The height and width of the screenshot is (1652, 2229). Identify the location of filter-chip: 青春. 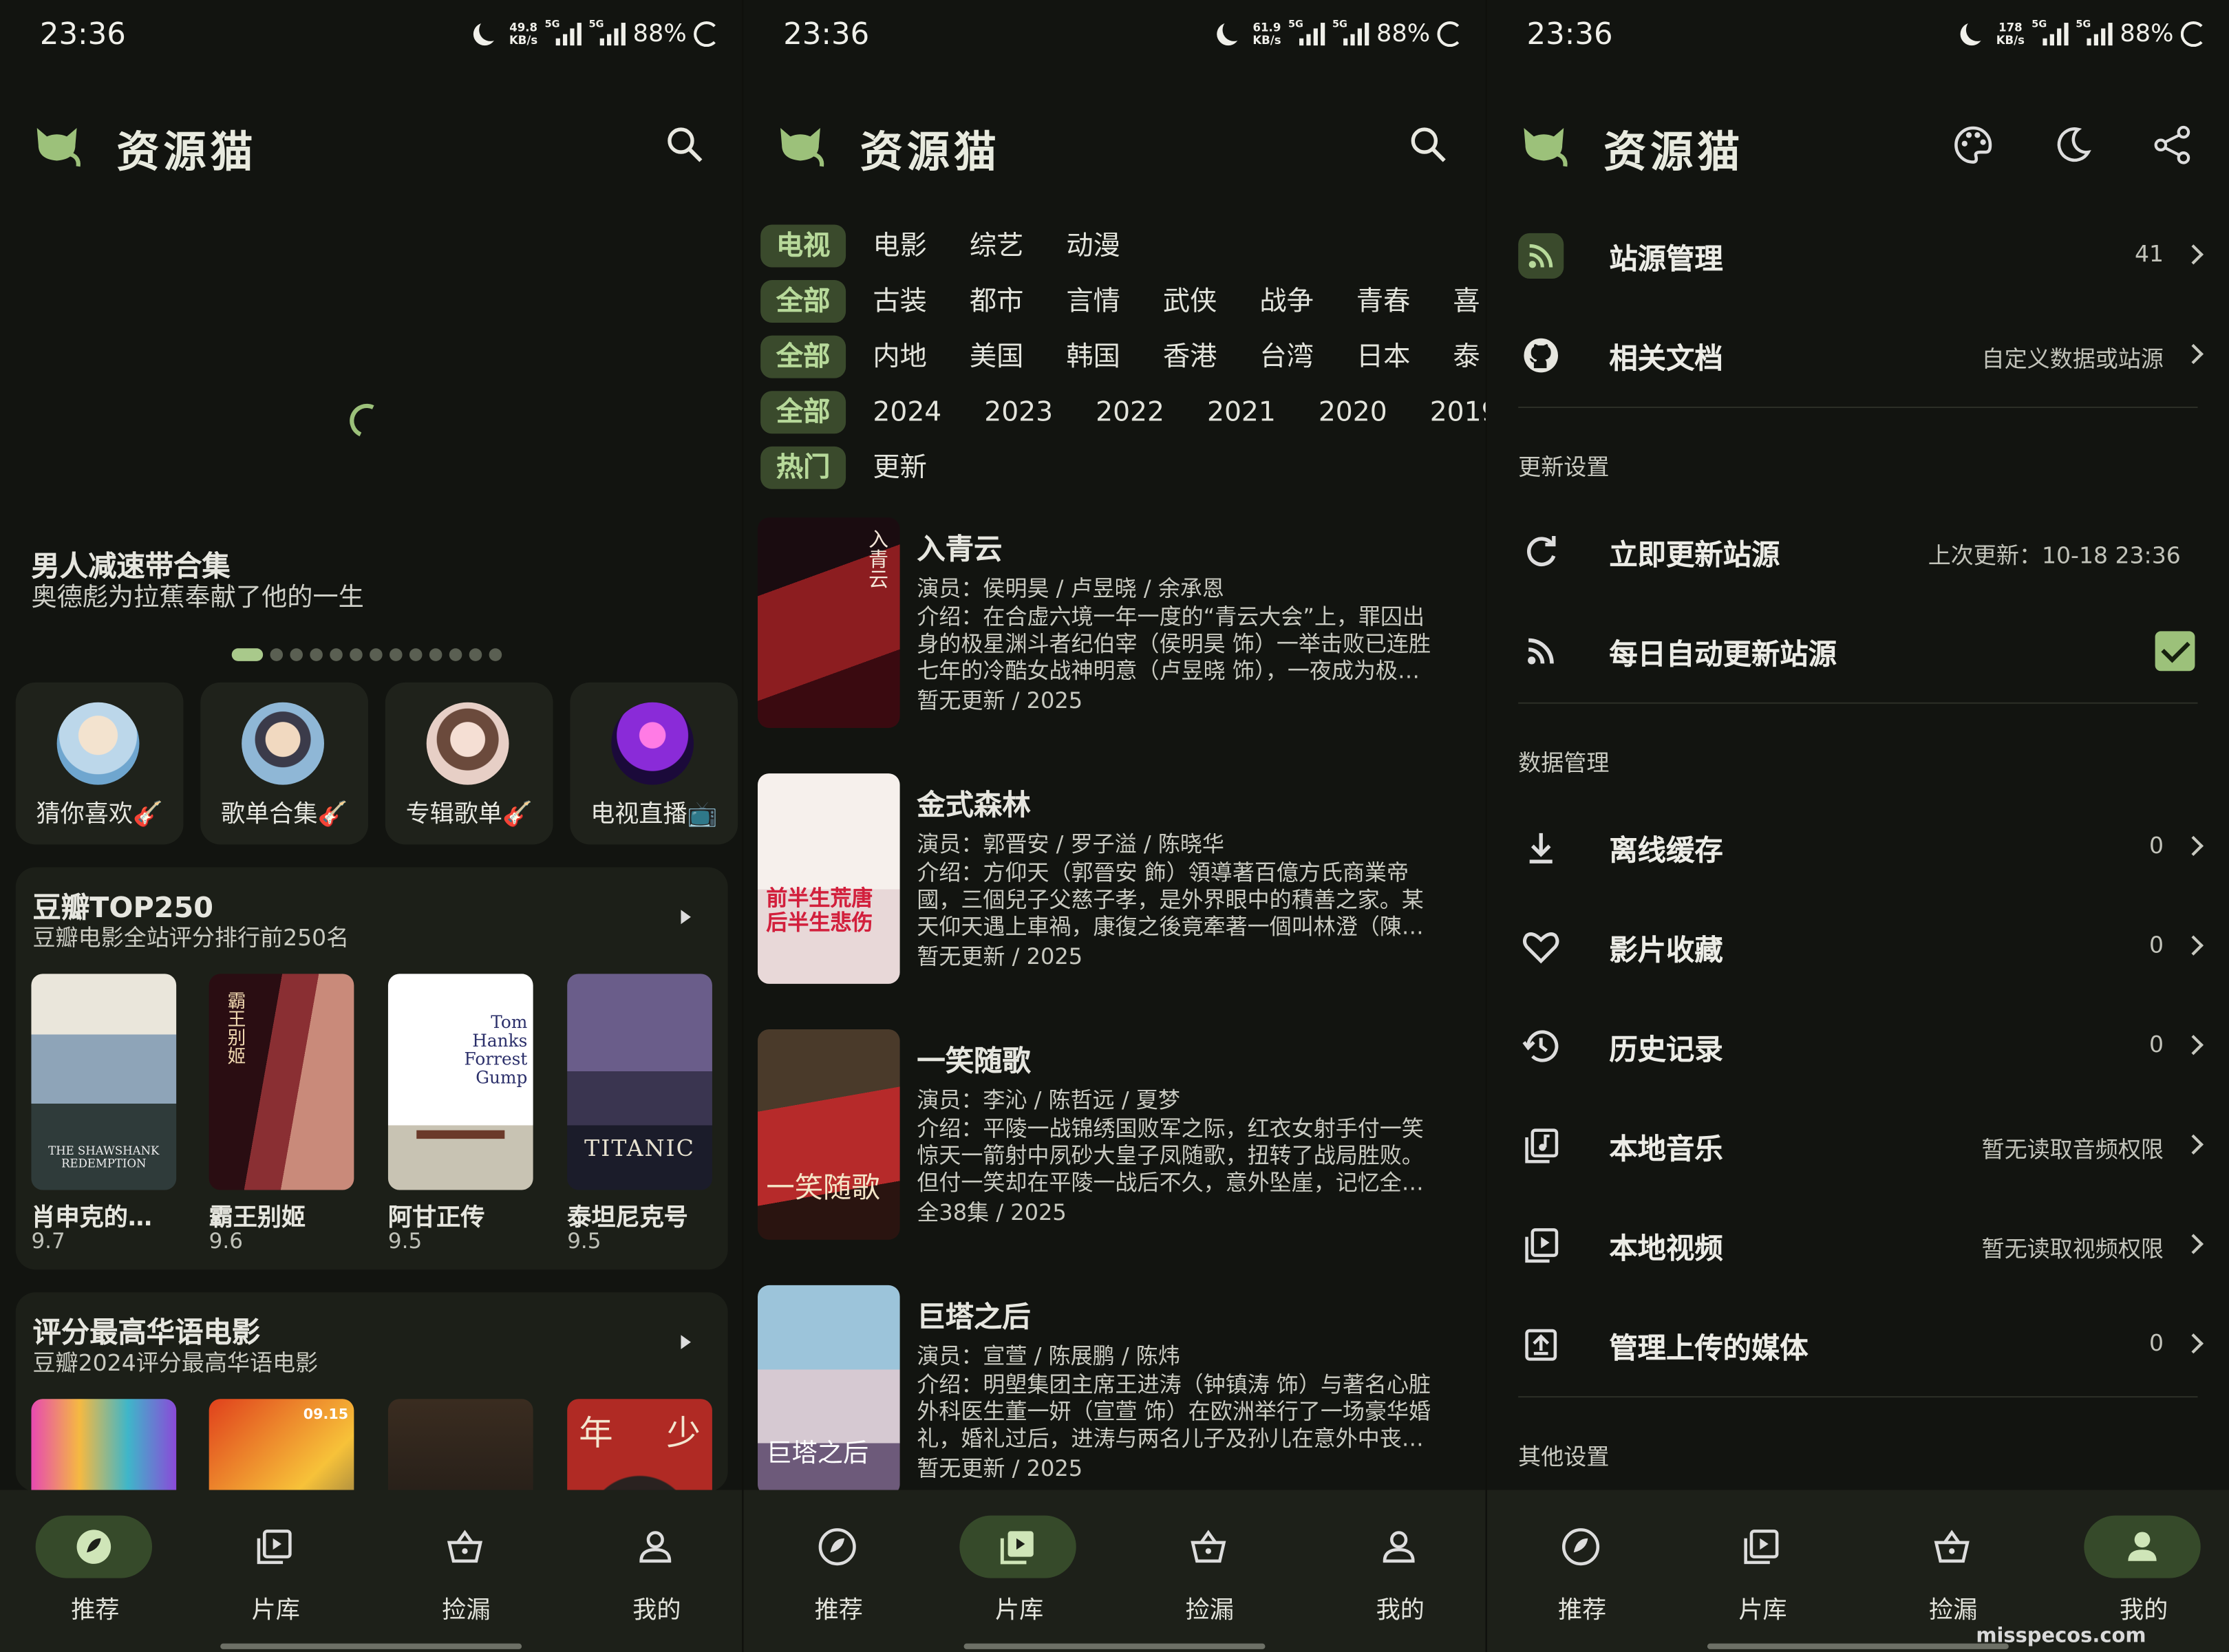
(1383, 301).